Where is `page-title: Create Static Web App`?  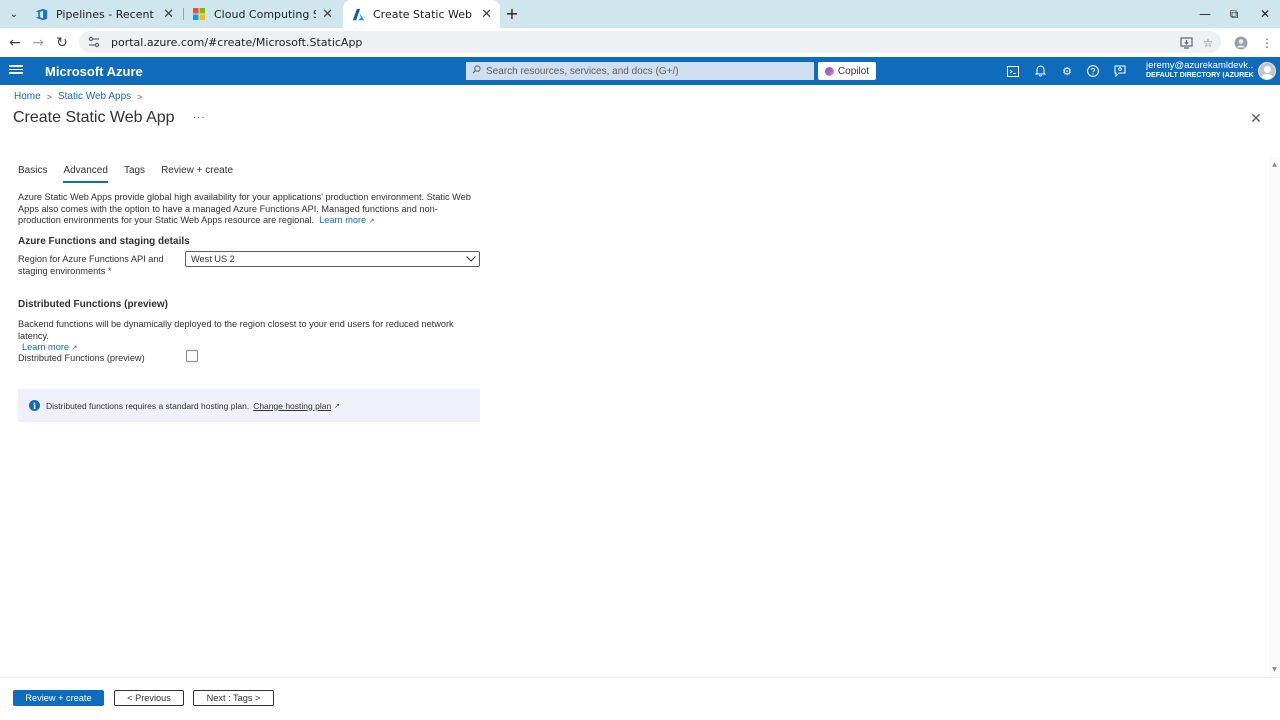
page-title: Create Static Web App is located at coordinates (94, 117).